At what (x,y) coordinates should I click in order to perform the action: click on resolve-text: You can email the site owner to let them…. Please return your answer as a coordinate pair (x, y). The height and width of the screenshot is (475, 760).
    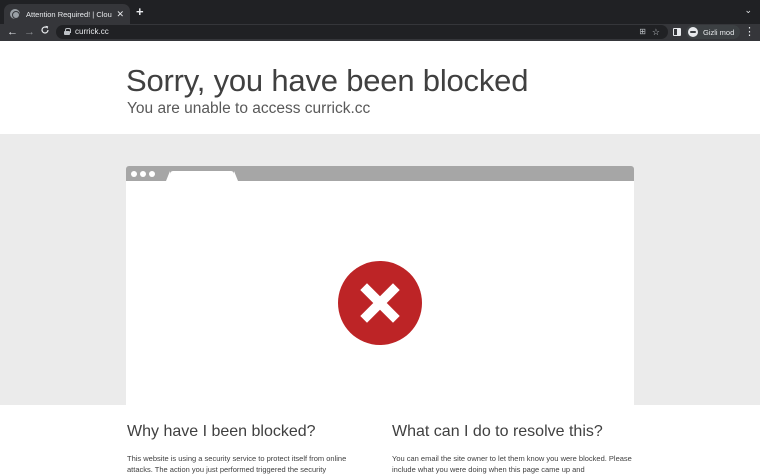
    Looking at the image, I should click on (512, 464).